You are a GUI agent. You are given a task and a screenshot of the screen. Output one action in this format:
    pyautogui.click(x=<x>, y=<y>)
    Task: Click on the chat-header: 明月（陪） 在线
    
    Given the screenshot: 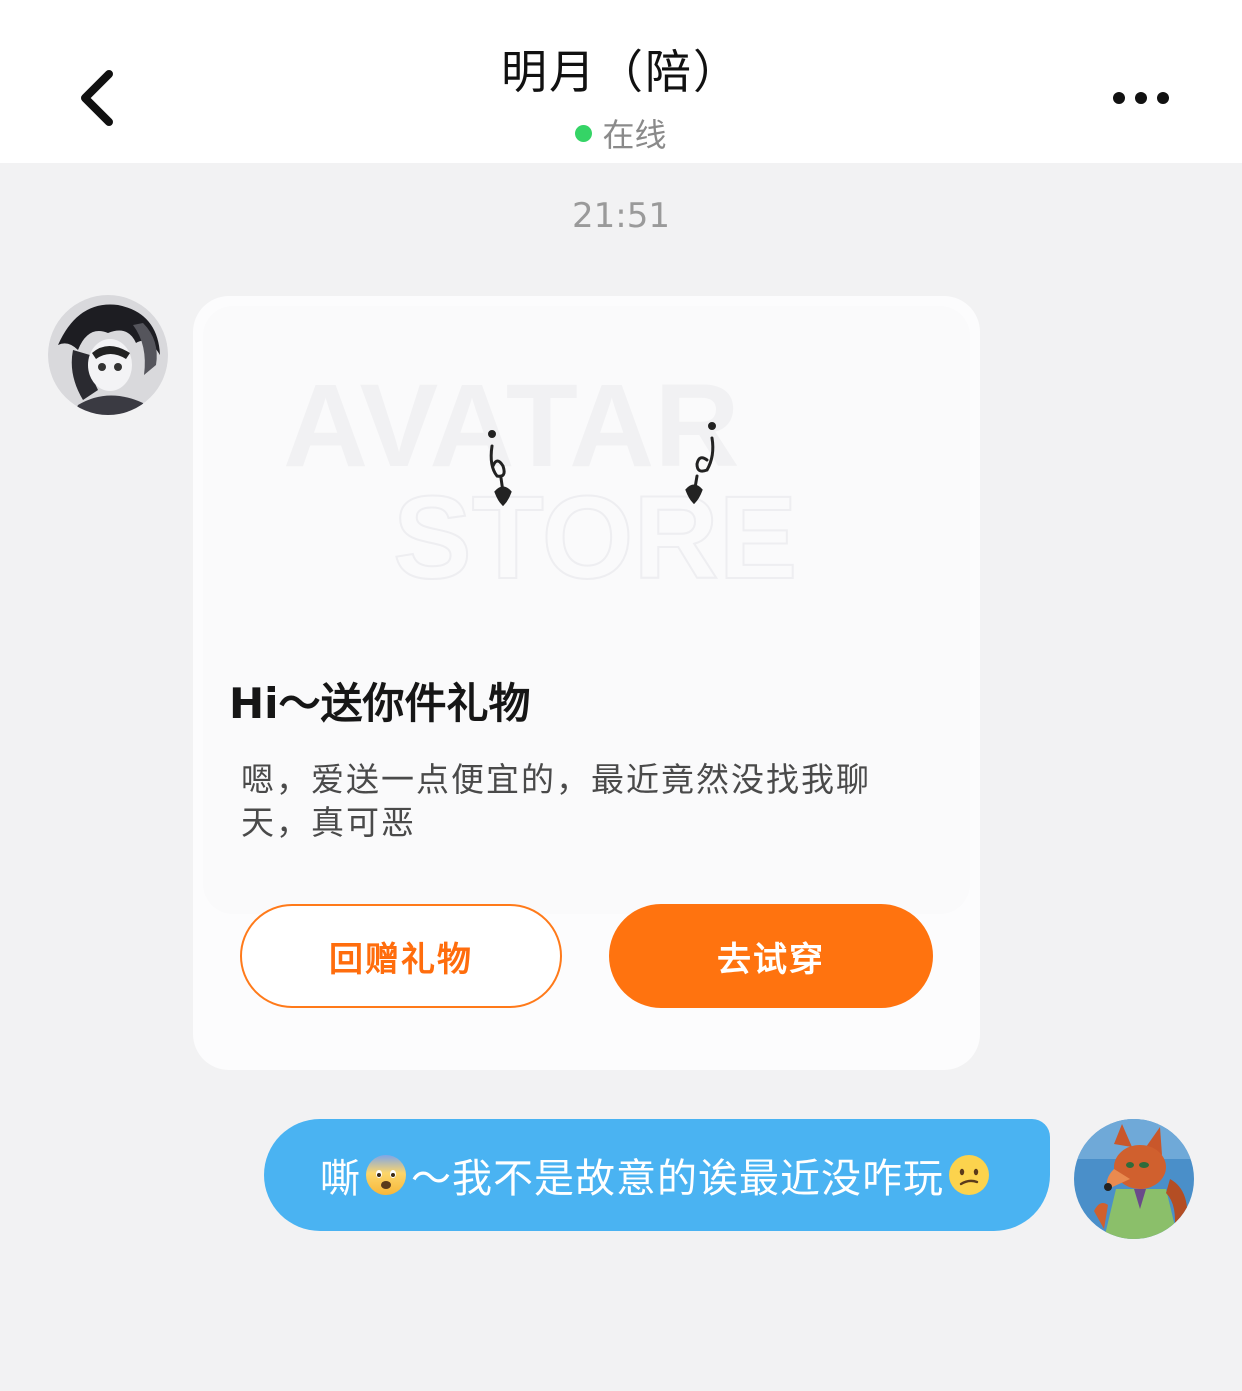 What is the action you would take?
    pyautogui.click(x=621, y=81)
    